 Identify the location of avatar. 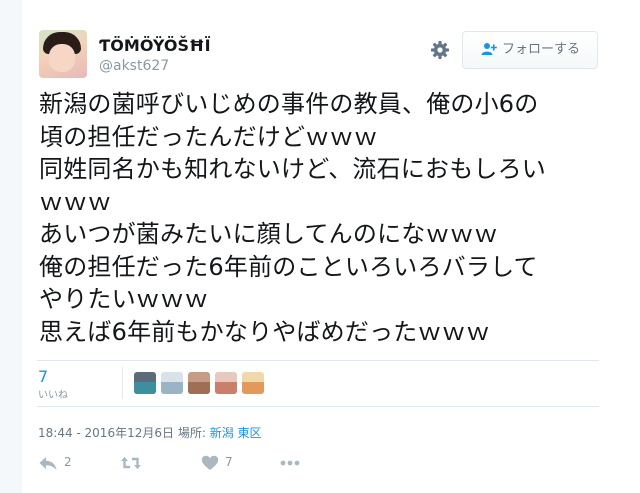
(63, 54).